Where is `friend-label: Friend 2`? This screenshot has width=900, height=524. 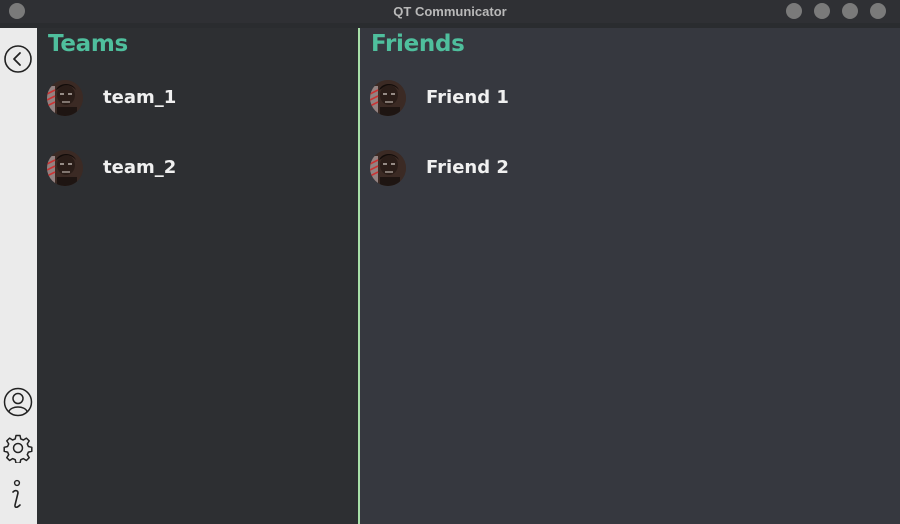
friend-label: Friend 2 is located at coordinates (467, 167).